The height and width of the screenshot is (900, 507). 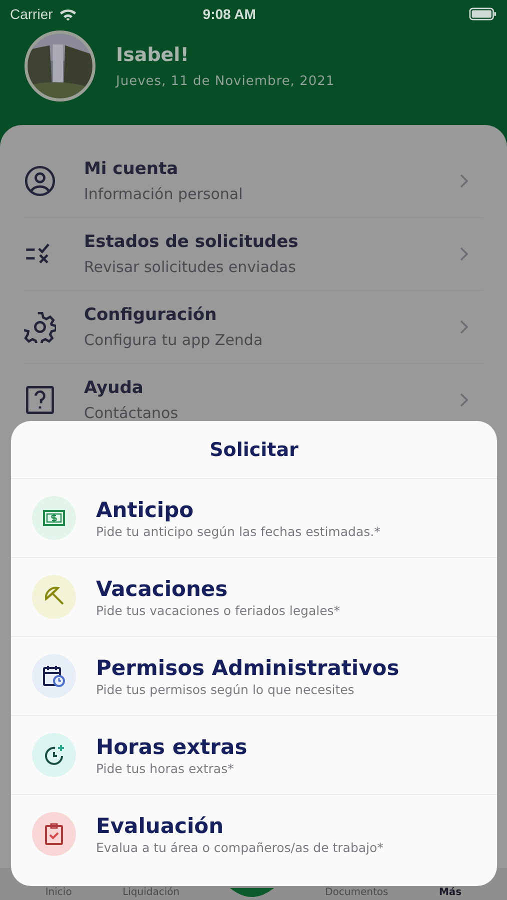 What do you see at coordinates (132, 413) in the screenshot?
I see `menu-subtitle: Contáctanos` at bounding box center [132, 413].